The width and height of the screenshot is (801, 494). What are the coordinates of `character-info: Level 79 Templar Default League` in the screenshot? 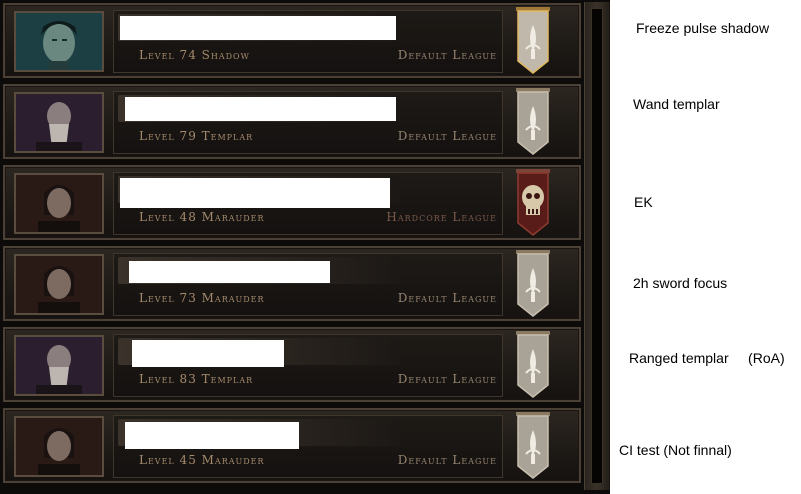 It's located at (308, 122).